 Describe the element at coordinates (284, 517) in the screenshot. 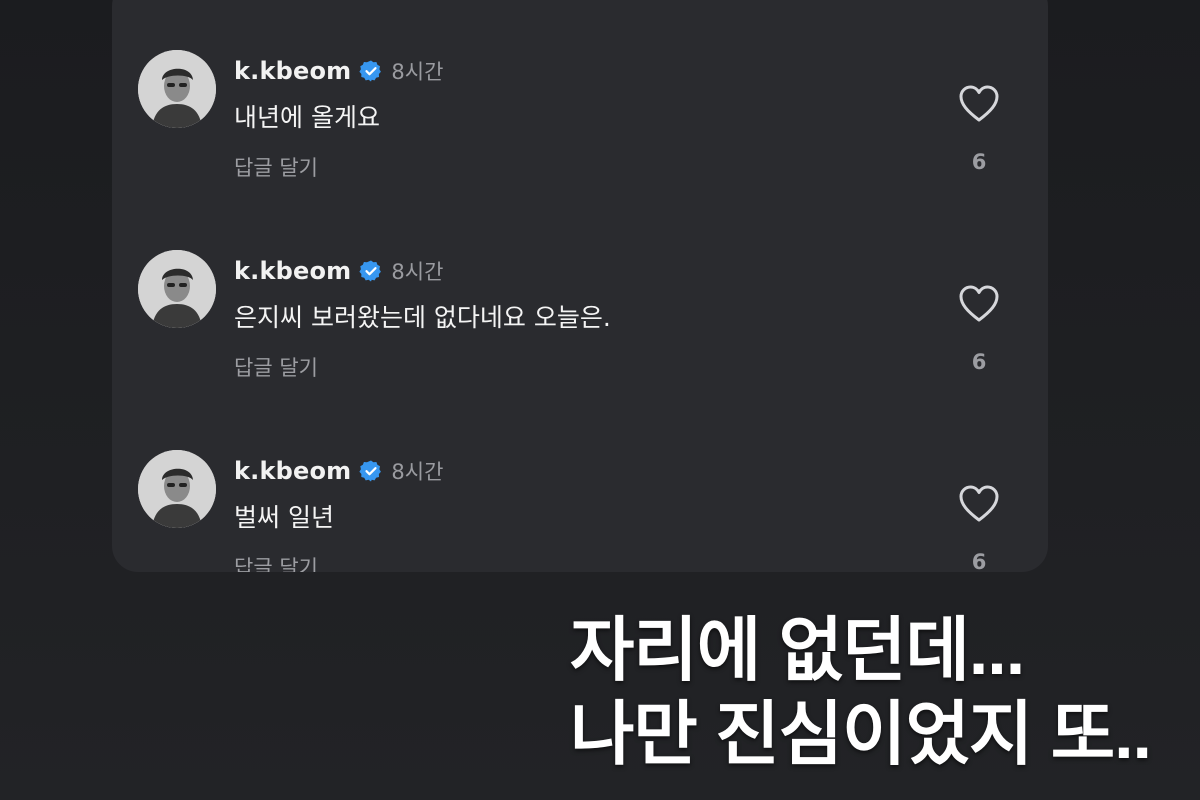

I see `comment-text: 벌써 일년` at that location.